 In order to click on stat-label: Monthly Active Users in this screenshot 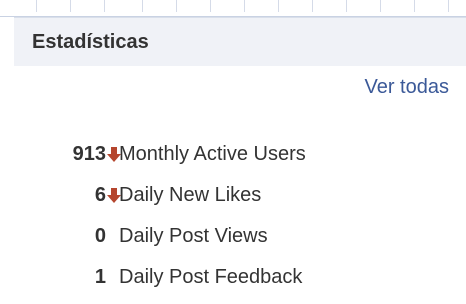, I will do `click(212, 154)`.